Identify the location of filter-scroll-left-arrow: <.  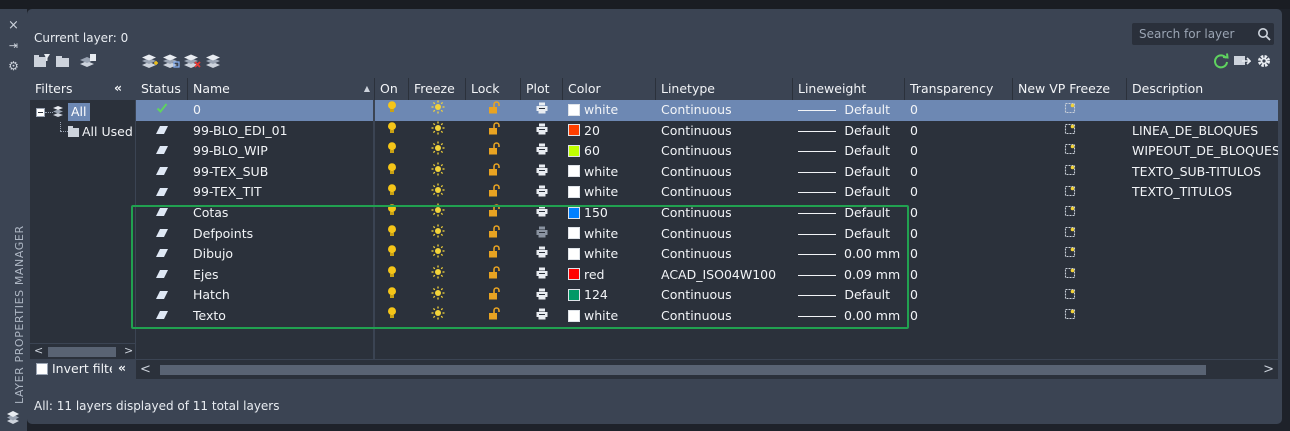
(38, 350).